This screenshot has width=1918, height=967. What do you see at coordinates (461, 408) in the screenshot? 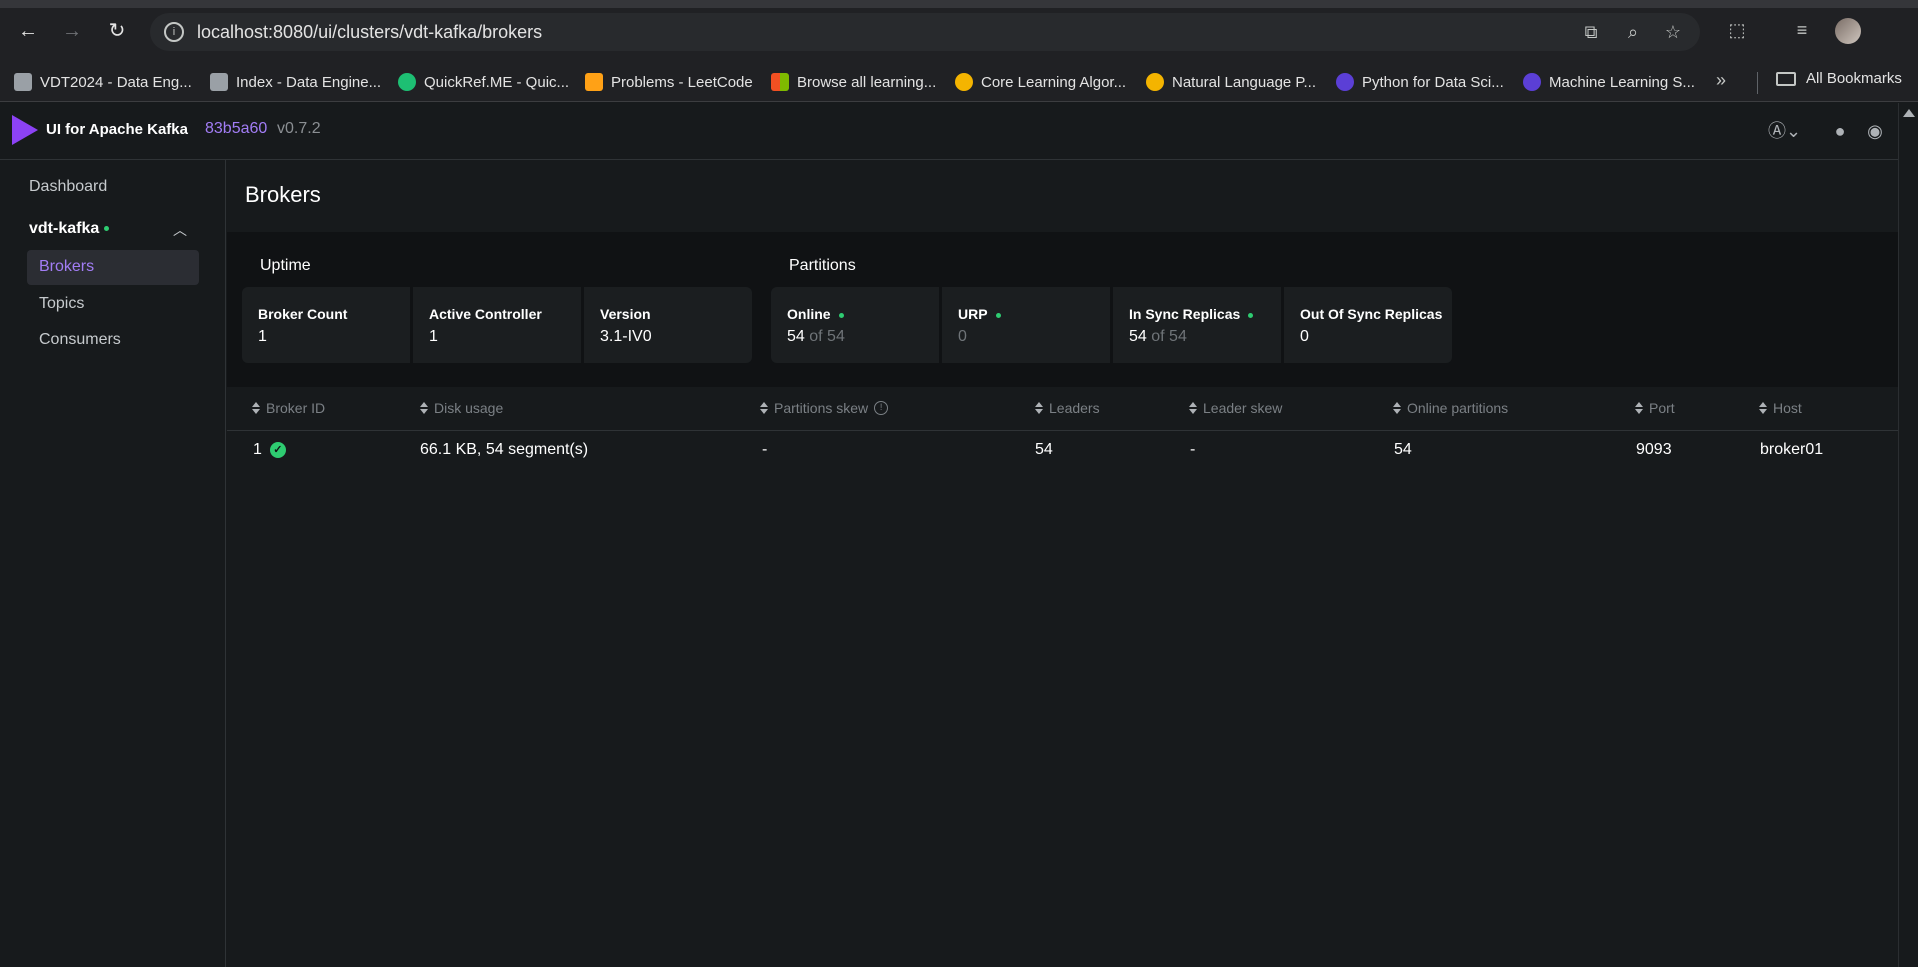
I see `column-header-disk-usage: Disk usage` at bounding box center [461, 408].